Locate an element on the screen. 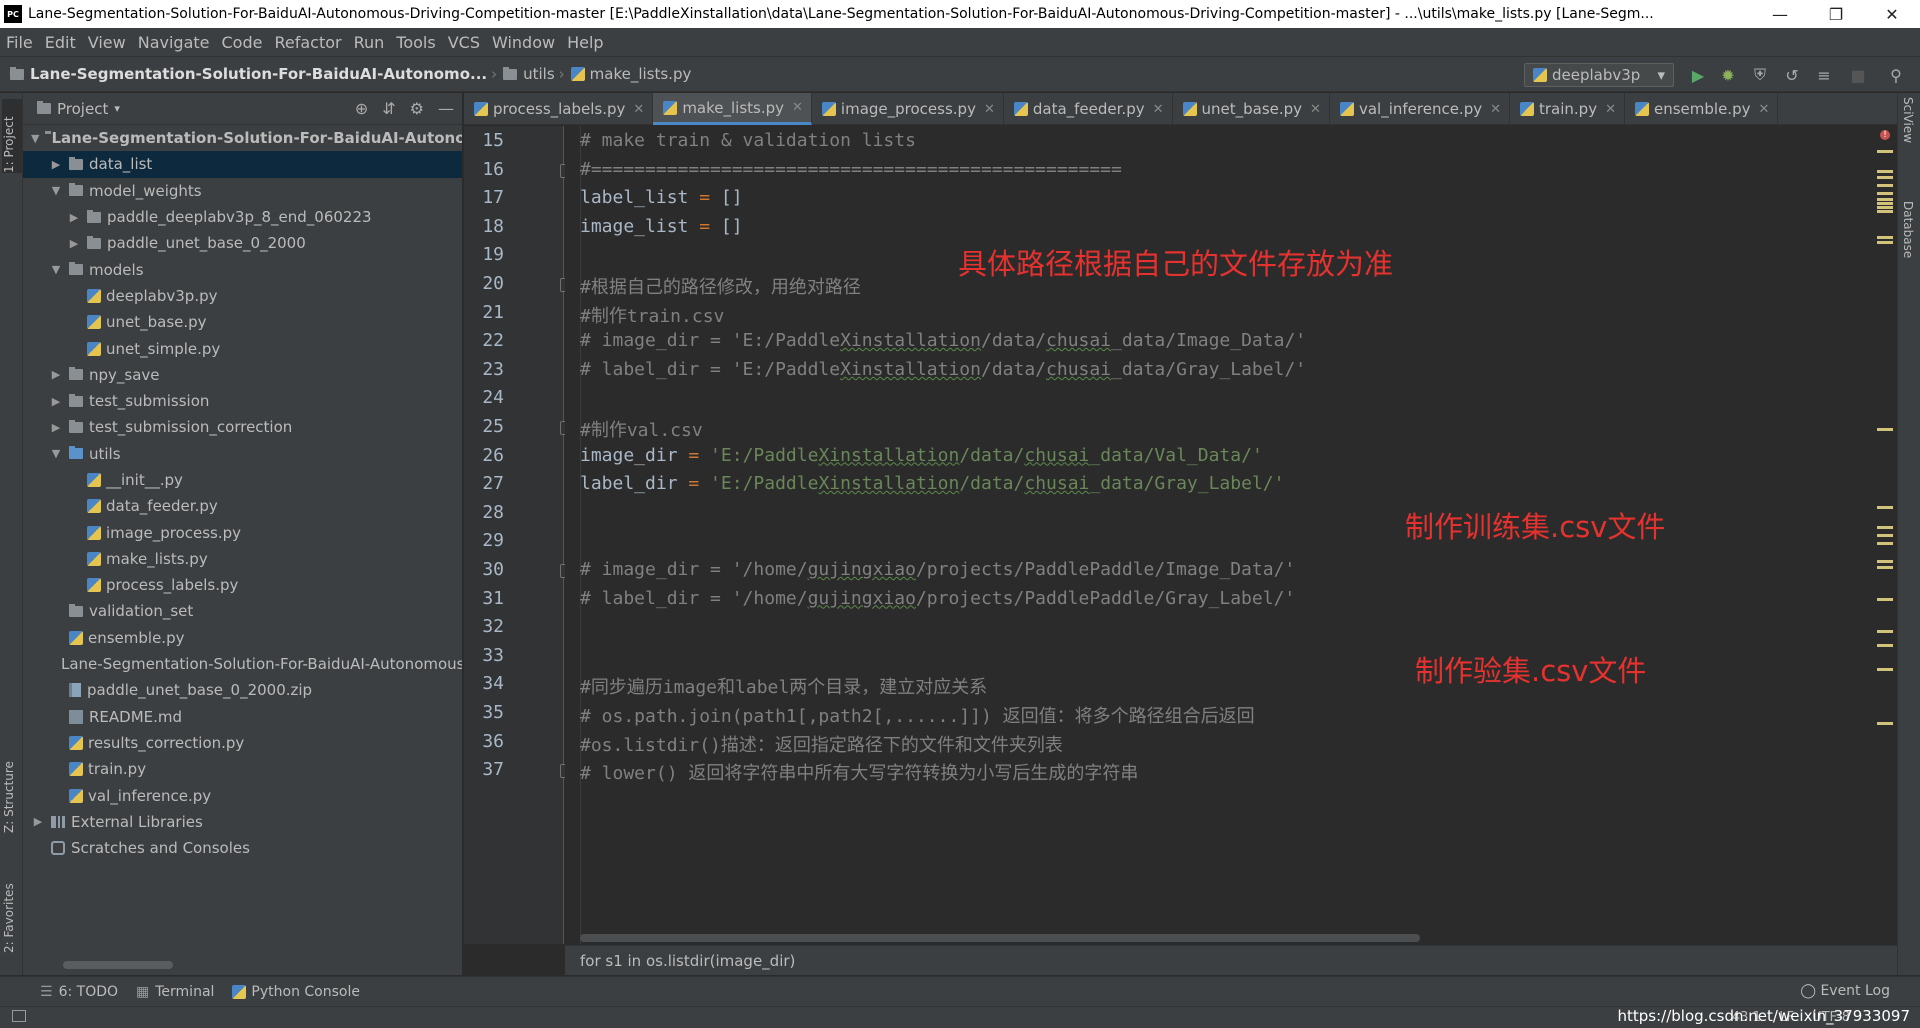  code-line: #根据自己的路径修改，用绝对路径 is located at coordinates (720, 286).